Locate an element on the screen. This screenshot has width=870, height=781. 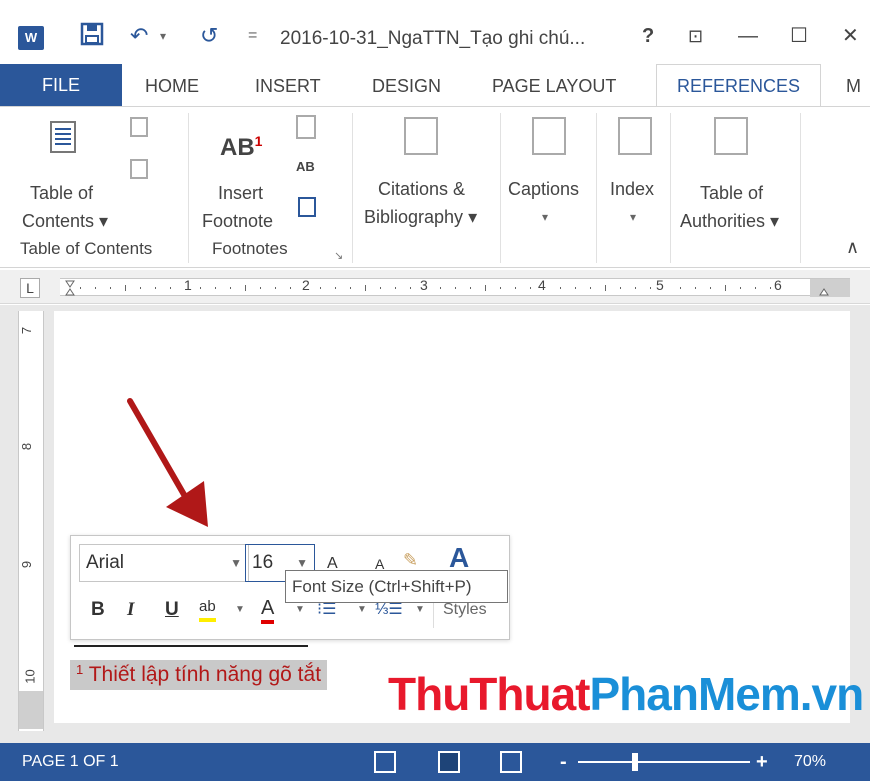
vruler-number: 10 is located at coordinates (30, 676).